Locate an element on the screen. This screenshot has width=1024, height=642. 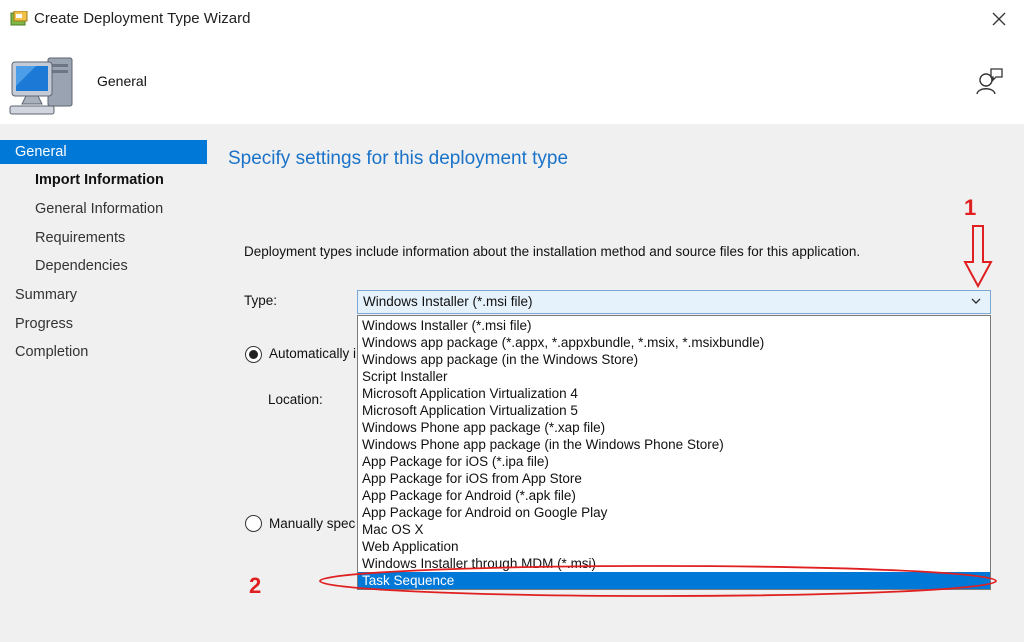
dropdown-option: Script Installer is located at coordinates (674, 376).